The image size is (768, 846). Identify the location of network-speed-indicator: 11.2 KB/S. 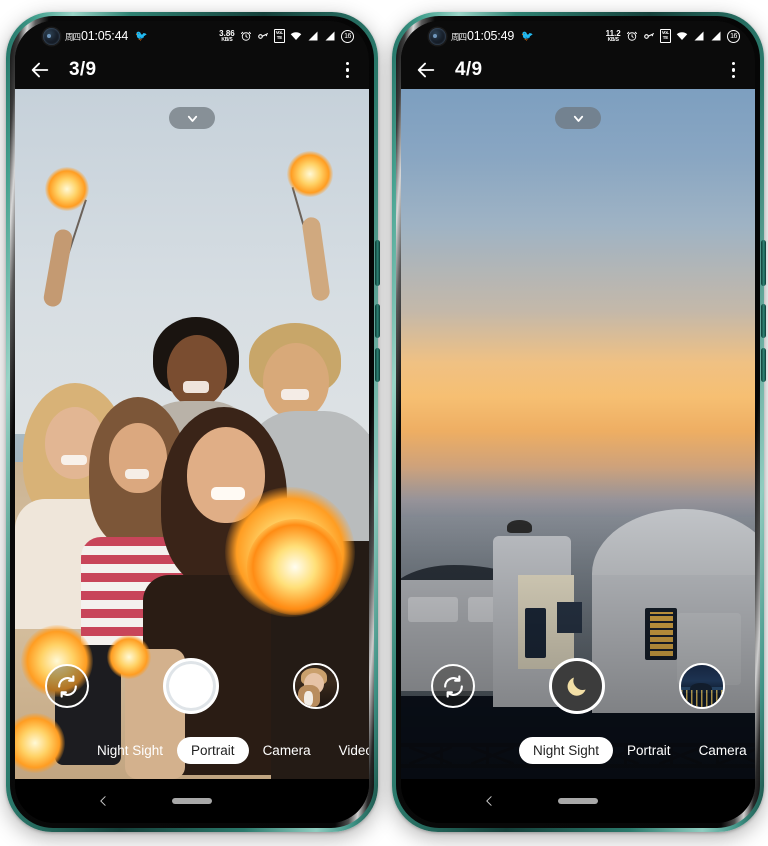
(613, 36).